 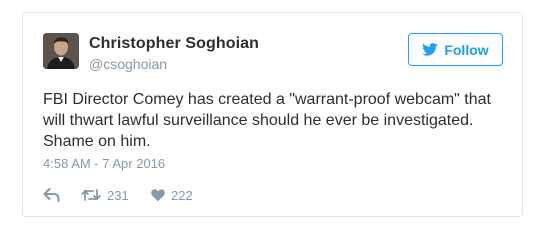 What do you see at coordinates (174, 44) in the screenshot?
I see `author-display-name: Christopher Soghoian` at bounding box center [174, 44].